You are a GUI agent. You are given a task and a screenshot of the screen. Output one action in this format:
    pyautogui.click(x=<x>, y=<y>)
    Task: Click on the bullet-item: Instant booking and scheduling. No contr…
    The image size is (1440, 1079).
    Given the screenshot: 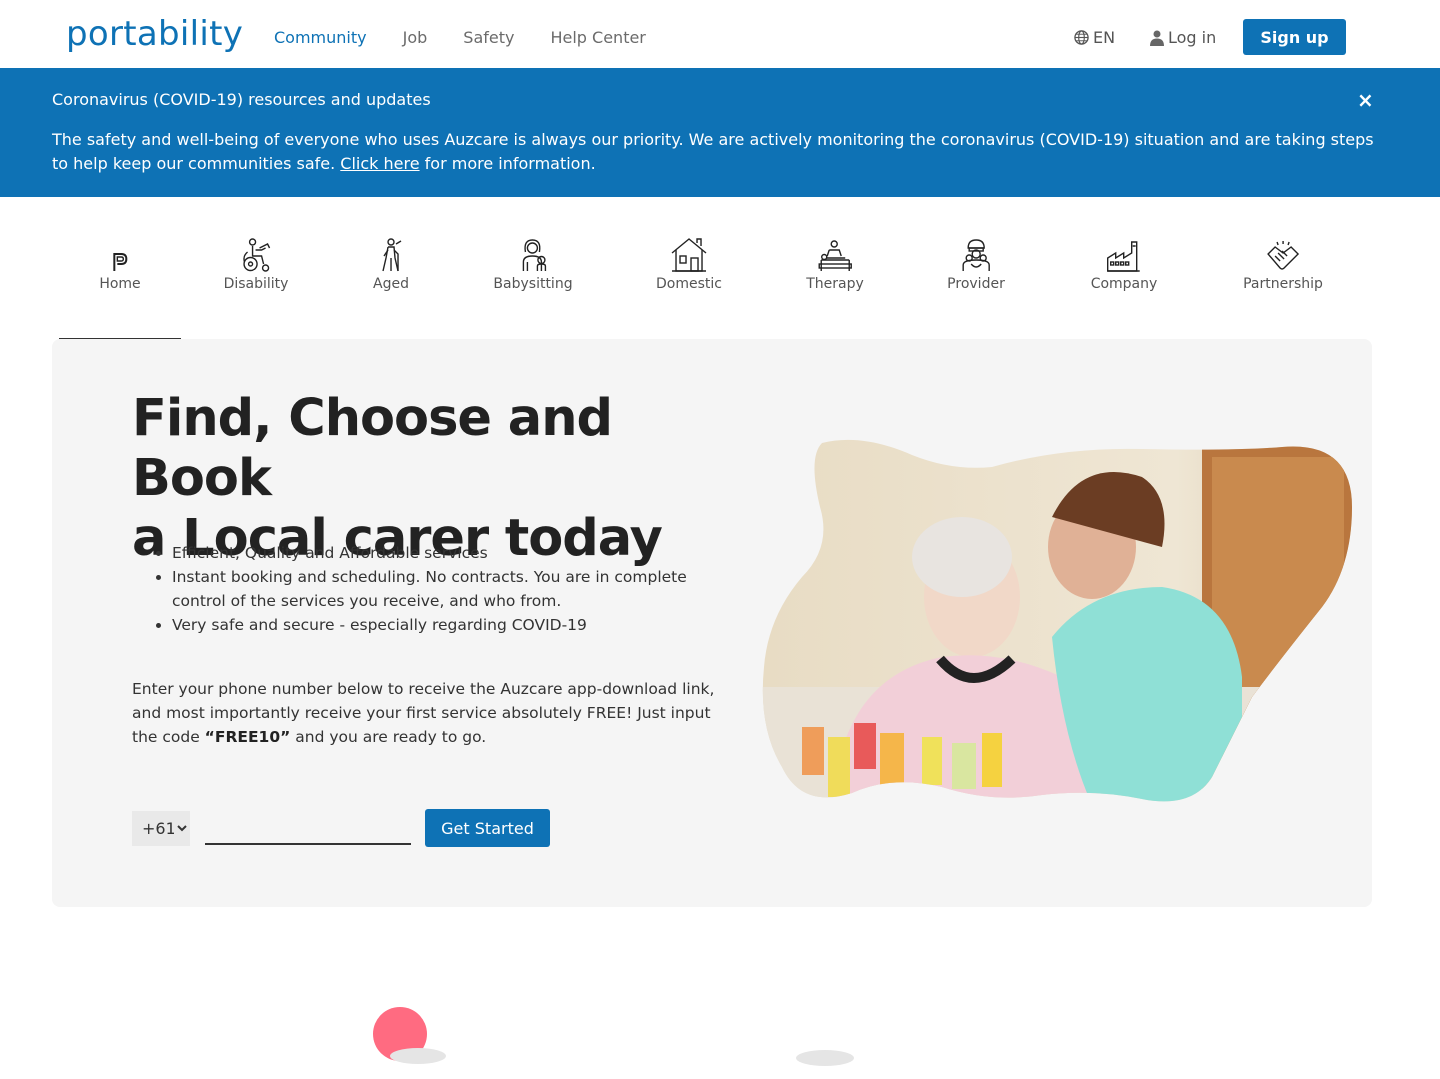 What is the action you would take?
    pyautogui.click(x=452, y=589)
    